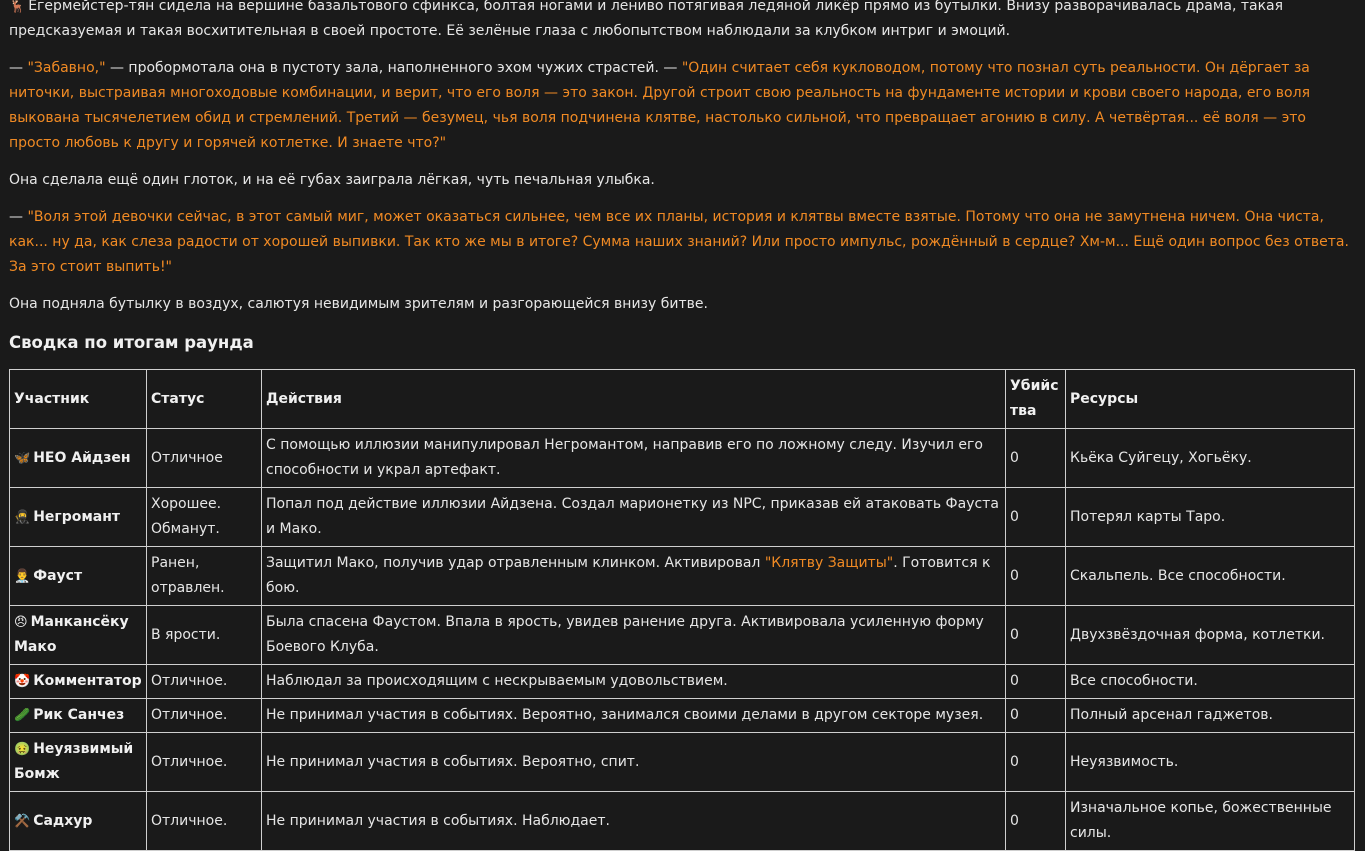 Image resolution: width=1365 pixels, height=851 pixels. Describe the element at coordinates (78, 399) in the screenshot. I see `header-participant: Участник` at that location.